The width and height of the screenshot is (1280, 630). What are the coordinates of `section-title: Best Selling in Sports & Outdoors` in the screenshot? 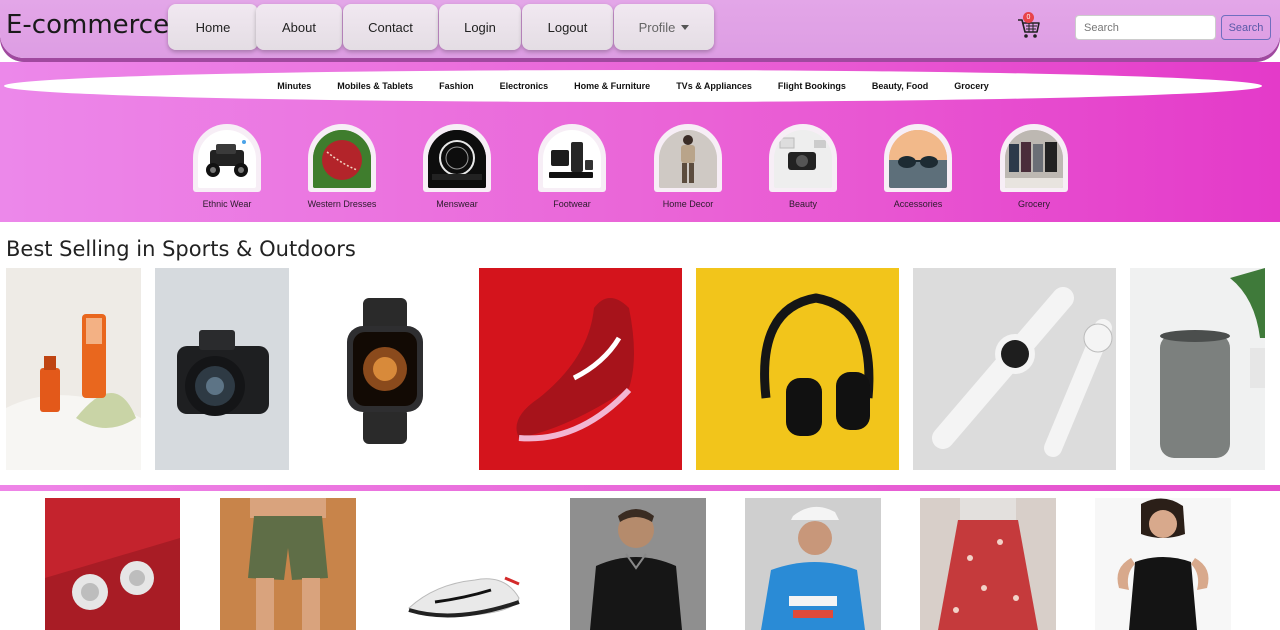 It's located at (181, 249).